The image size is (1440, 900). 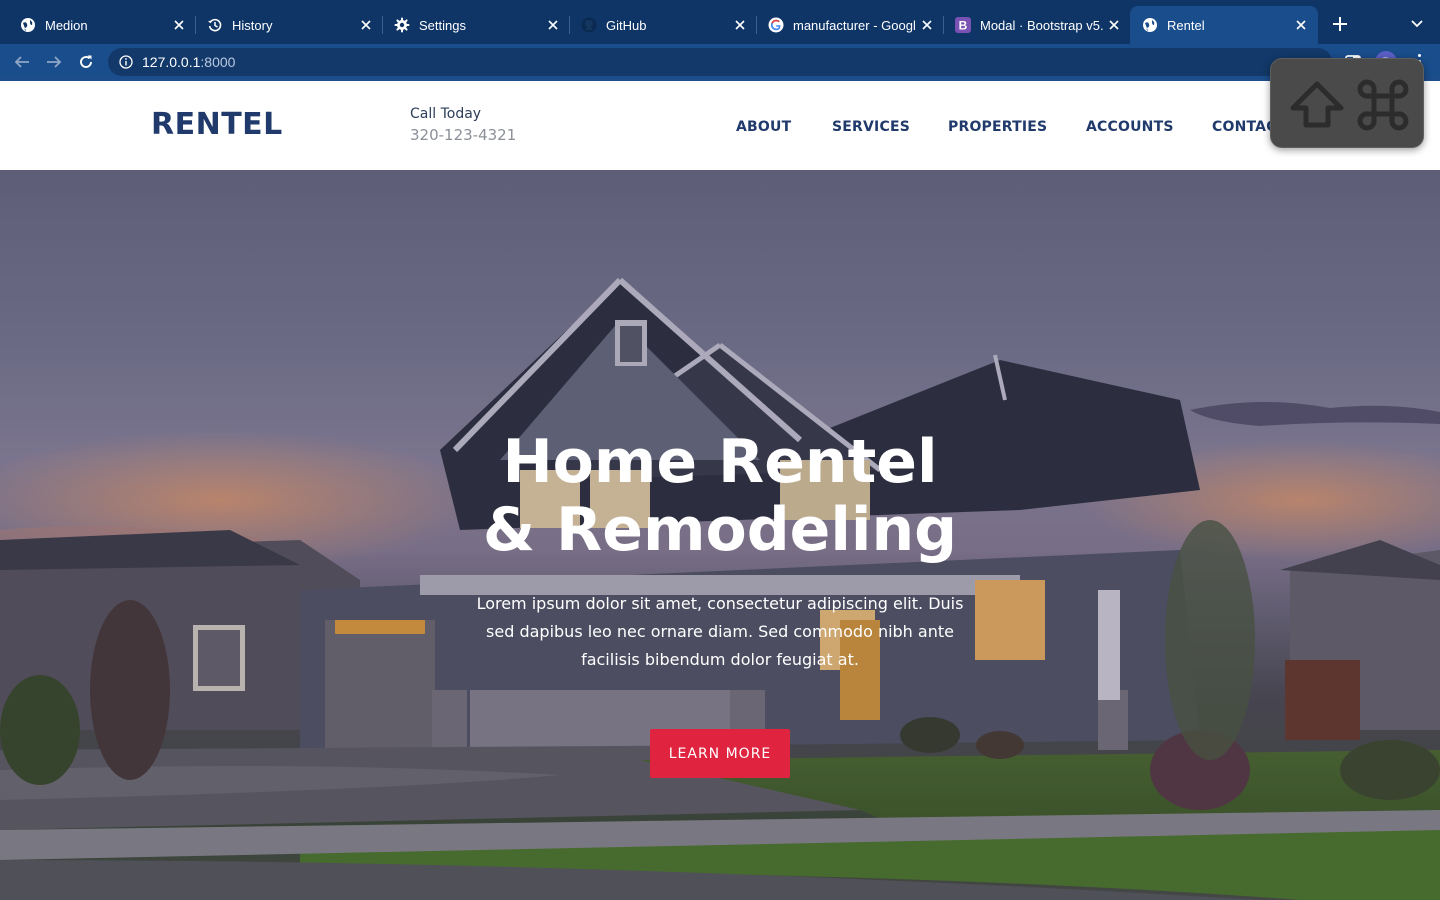 I want to click on nav-accounts: ACCOUNTS, so click(x=1130, y=127).